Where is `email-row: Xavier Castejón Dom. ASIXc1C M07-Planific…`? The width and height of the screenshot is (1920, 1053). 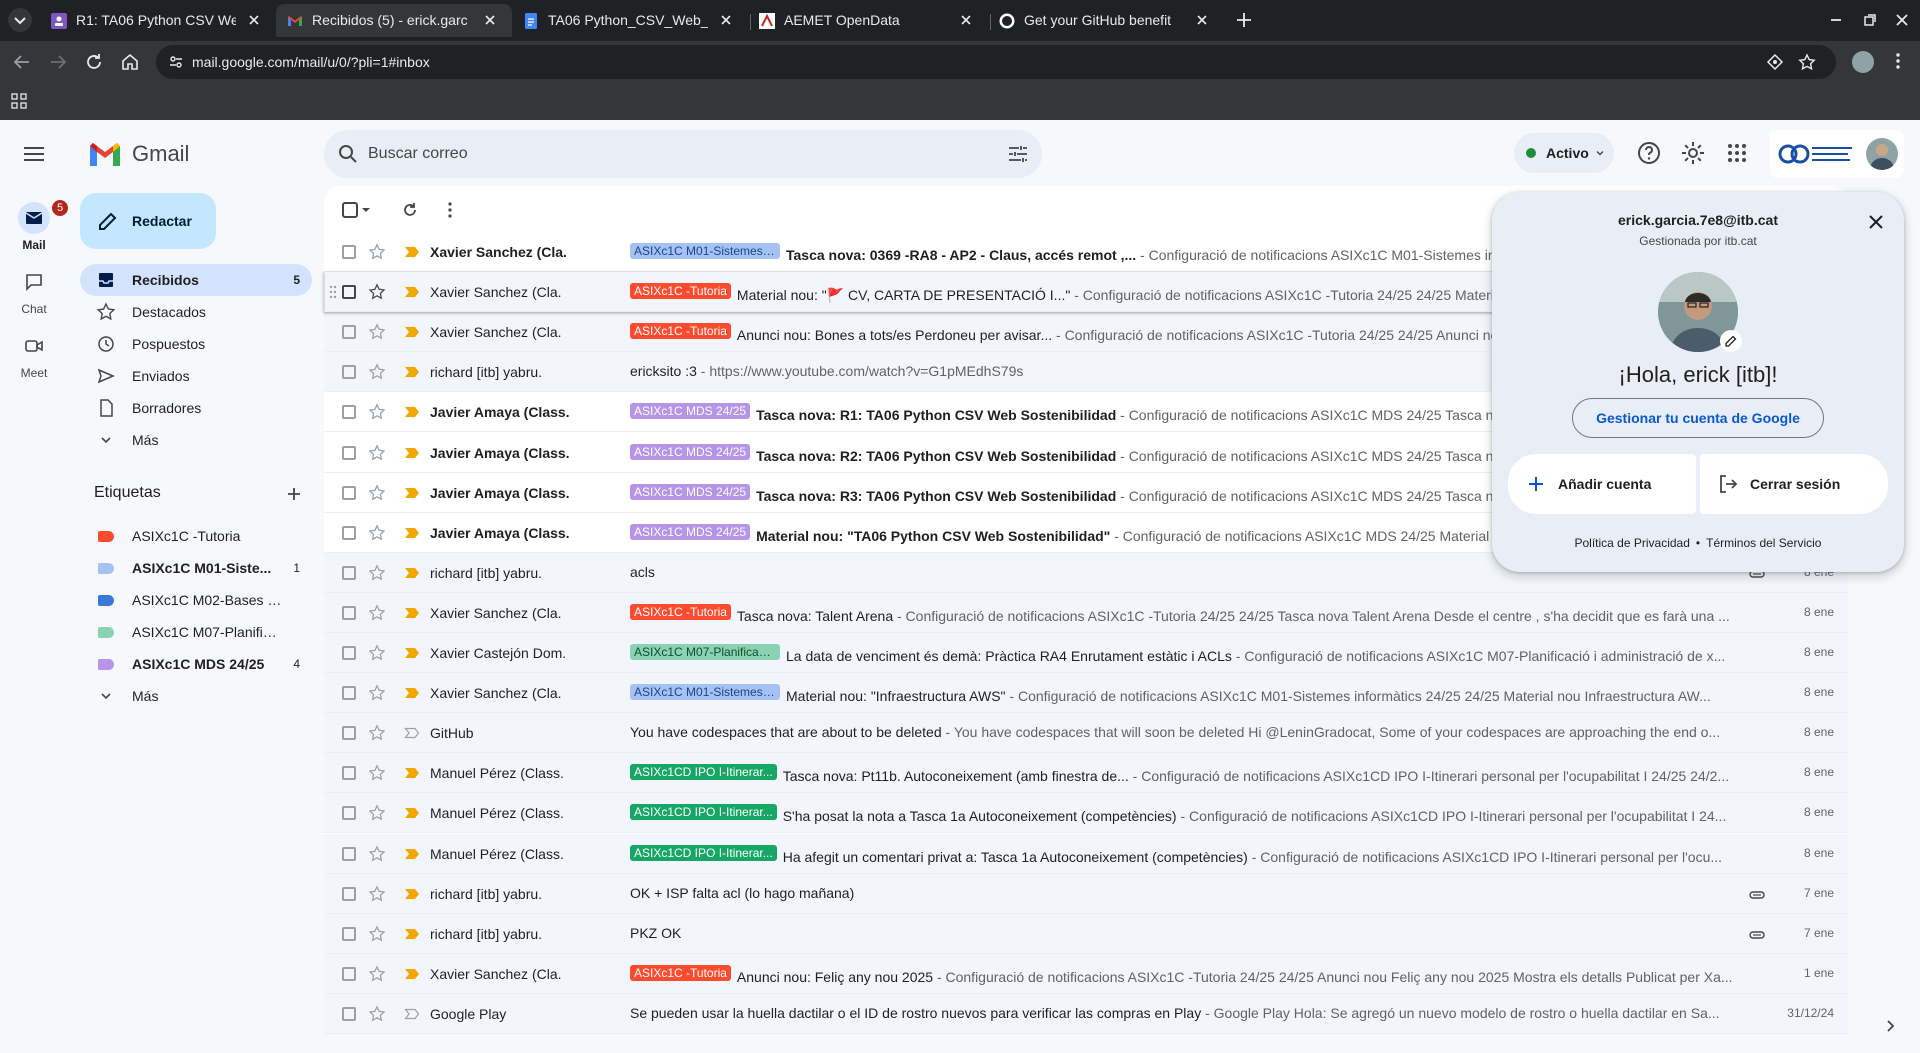 email-row: Xavier Castejón Dom. ASIXc1C M07-Planific… is located at coordinates (1086, 653).